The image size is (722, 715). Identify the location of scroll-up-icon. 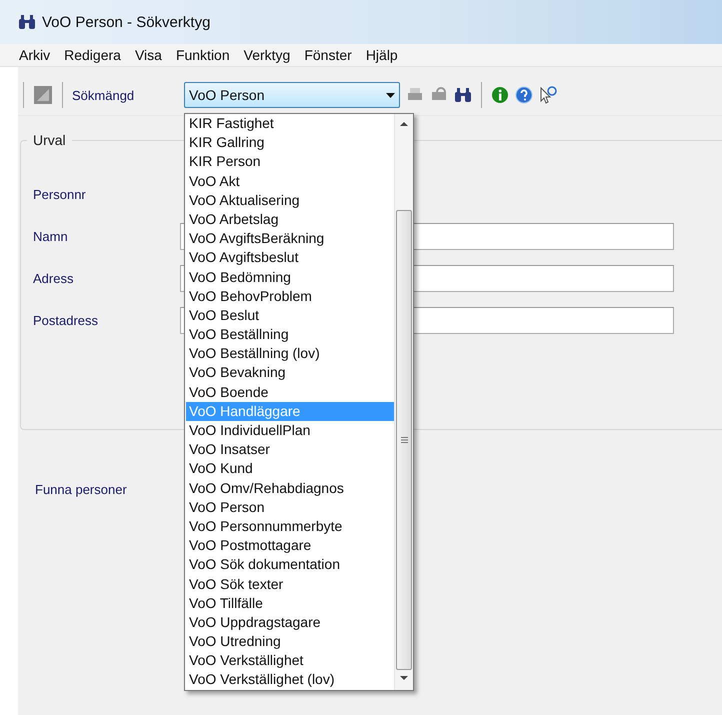
(404, 124).